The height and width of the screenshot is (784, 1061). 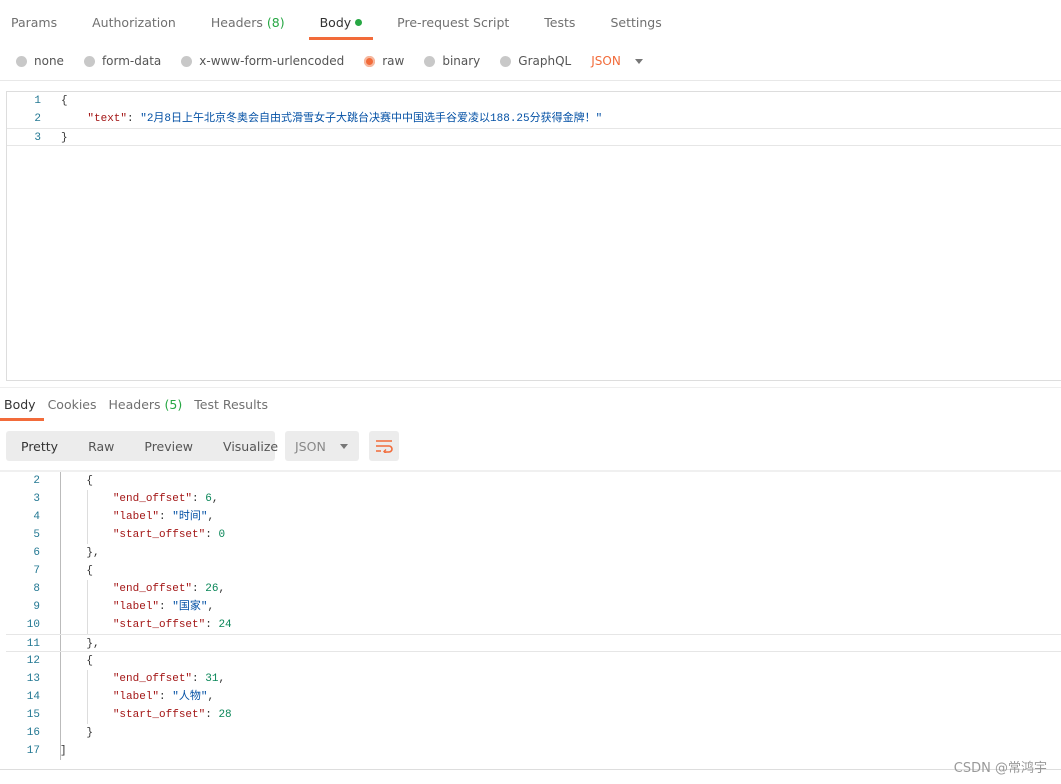 I want to click on view-raw-button: Raw, so click(x=101, y=446).